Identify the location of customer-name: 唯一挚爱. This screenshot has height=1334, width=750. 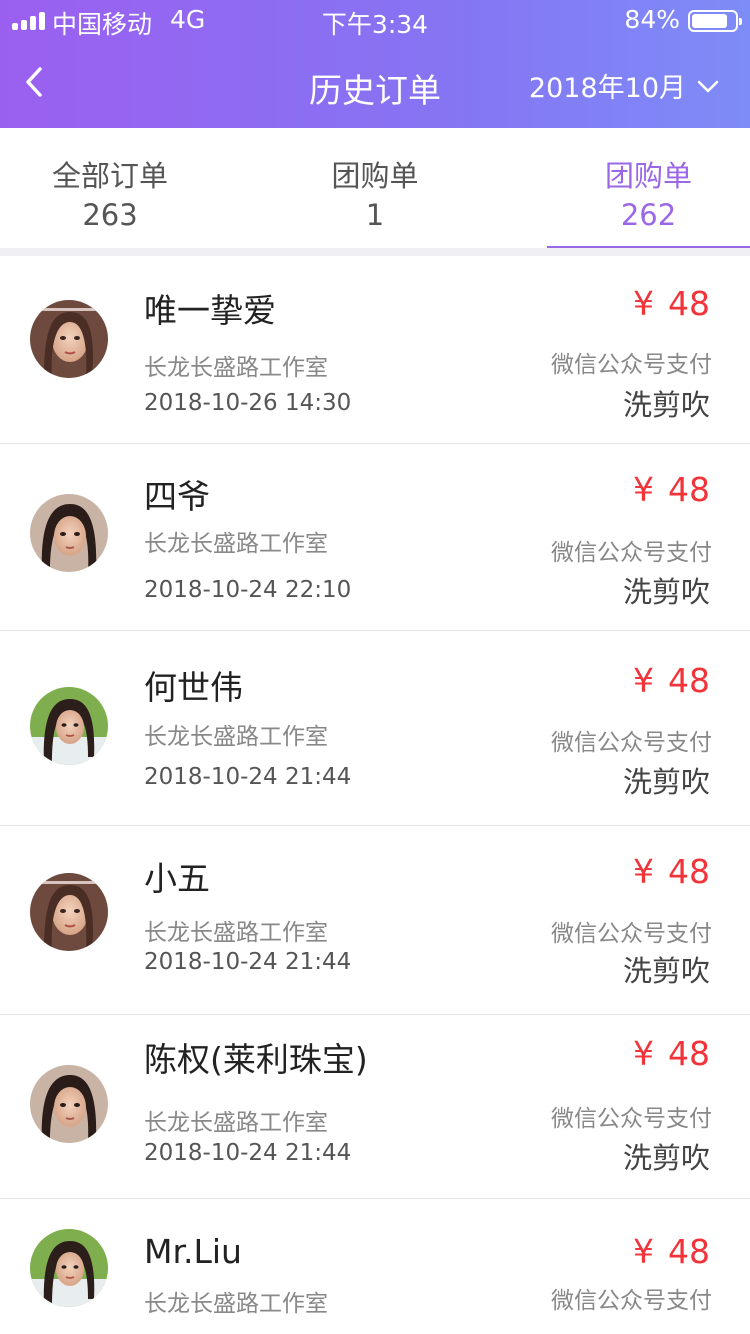
(210, 310).